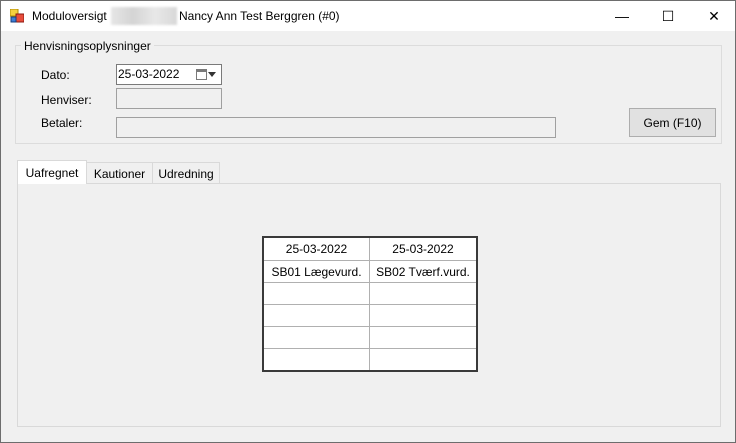 The height and width of the screenshot is (443, 736). Describe the element at coordinates (52, 172) in the screenshot. I see `tab-uafregnet: Uafregnet` at that location.